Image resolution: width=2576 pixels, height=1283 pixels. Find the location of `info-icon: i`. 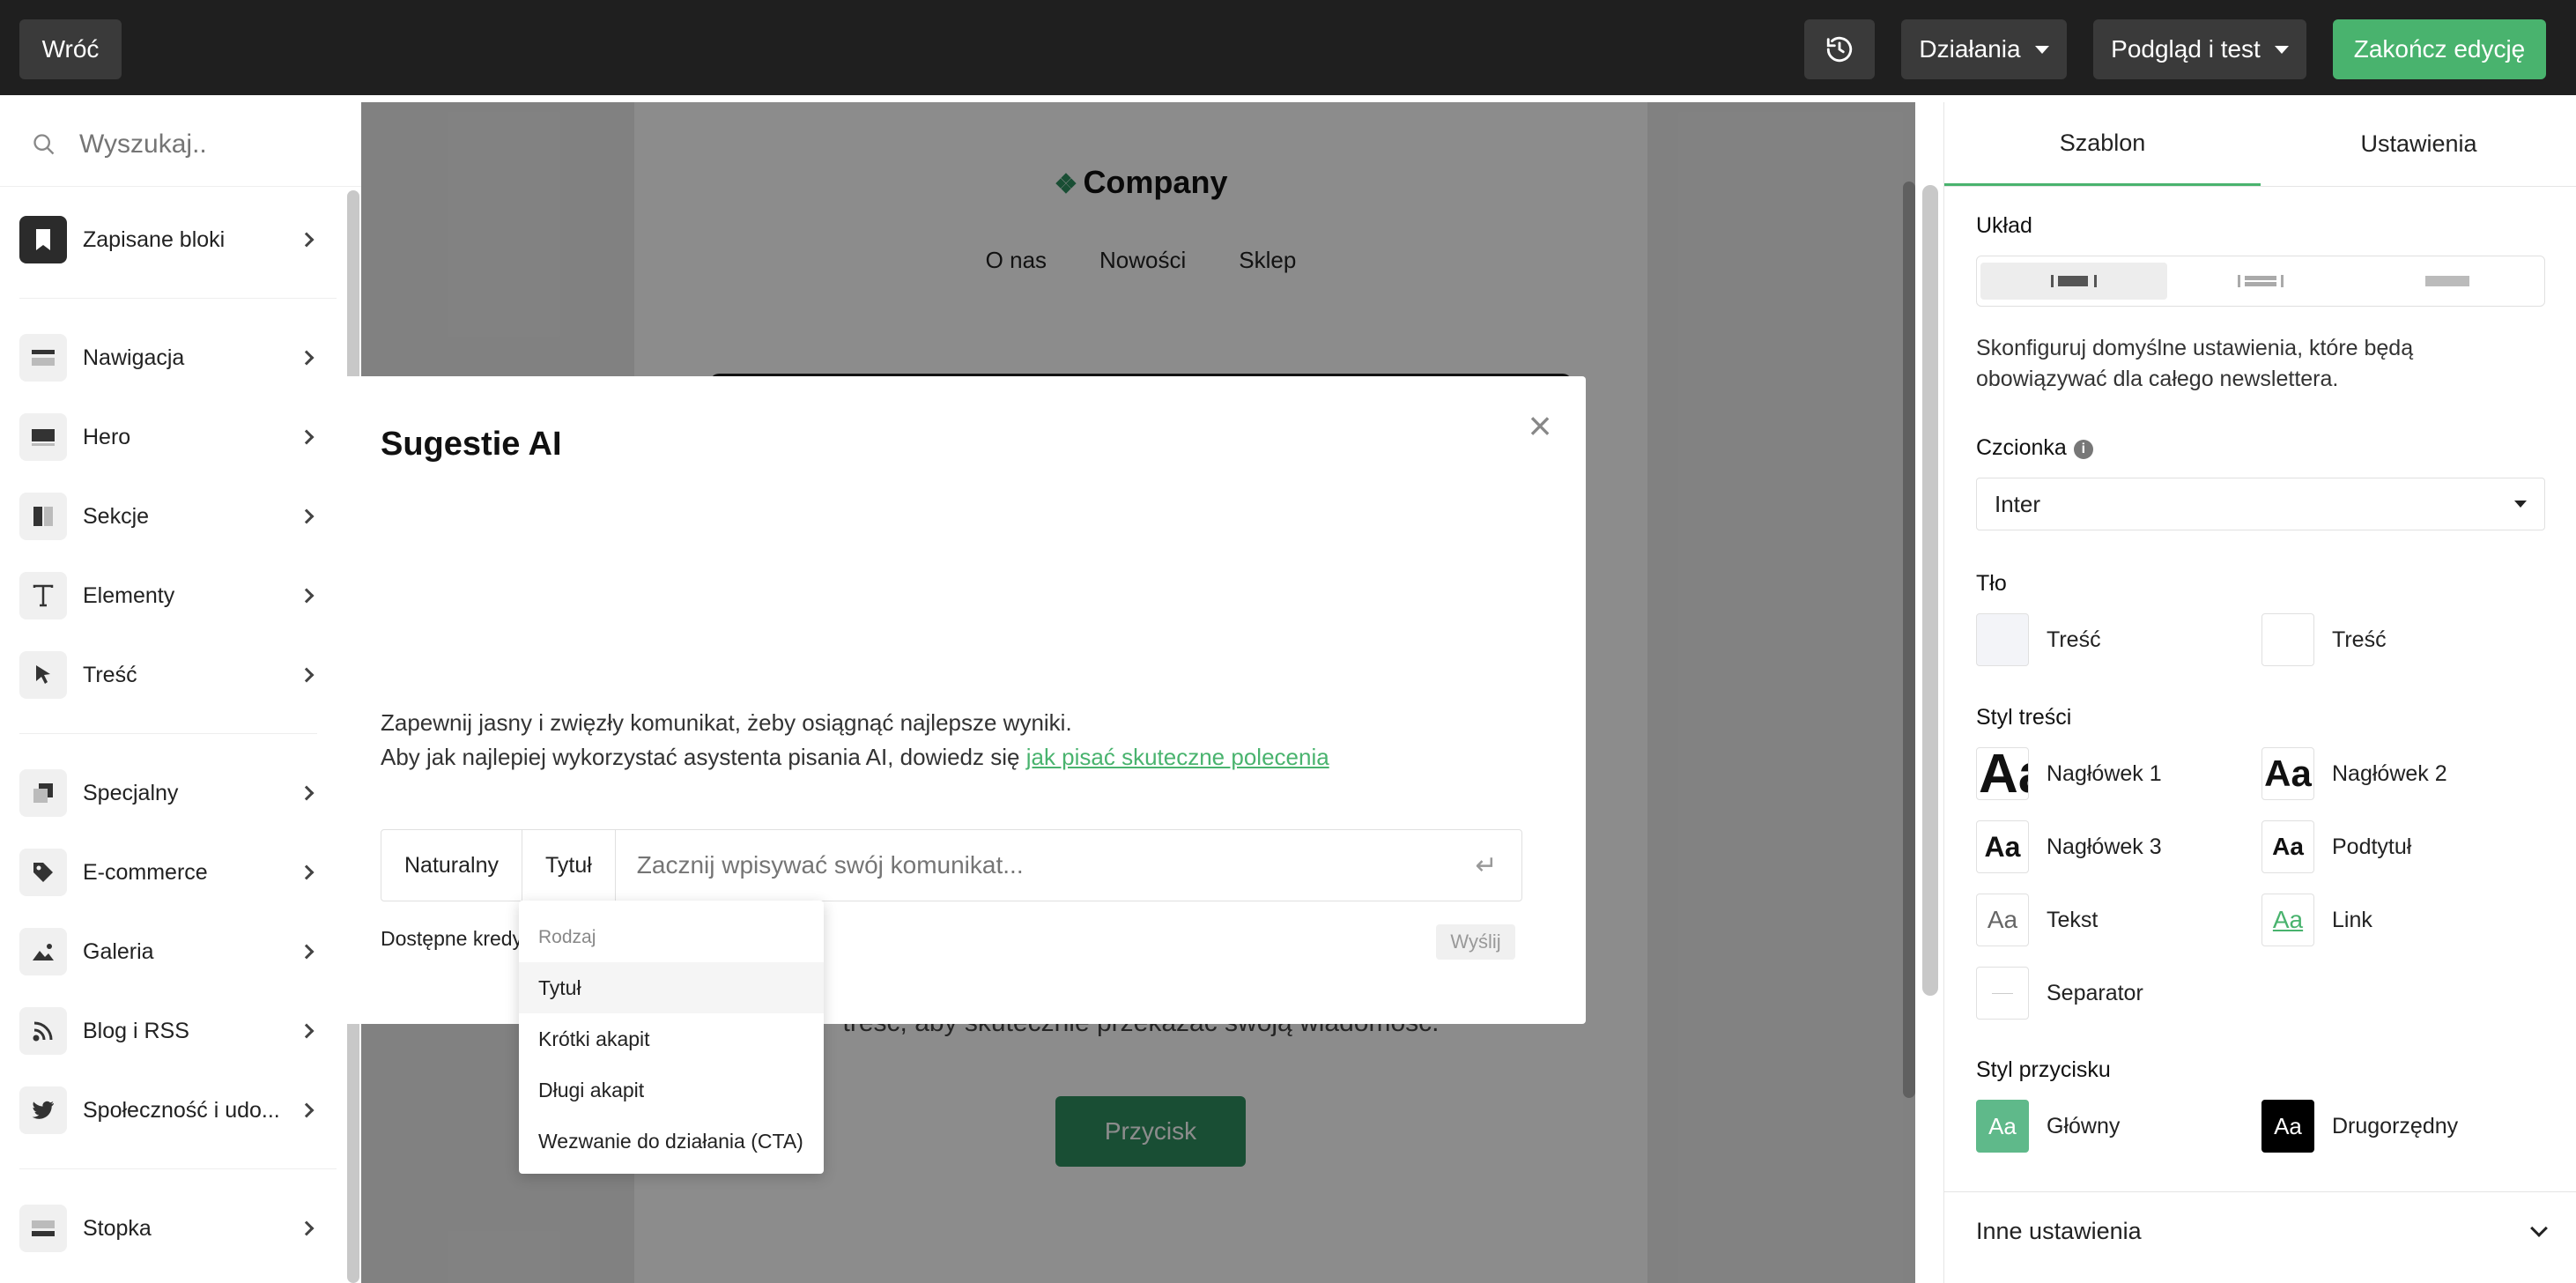

info-icon: i is located at coordinates (2083, 449).